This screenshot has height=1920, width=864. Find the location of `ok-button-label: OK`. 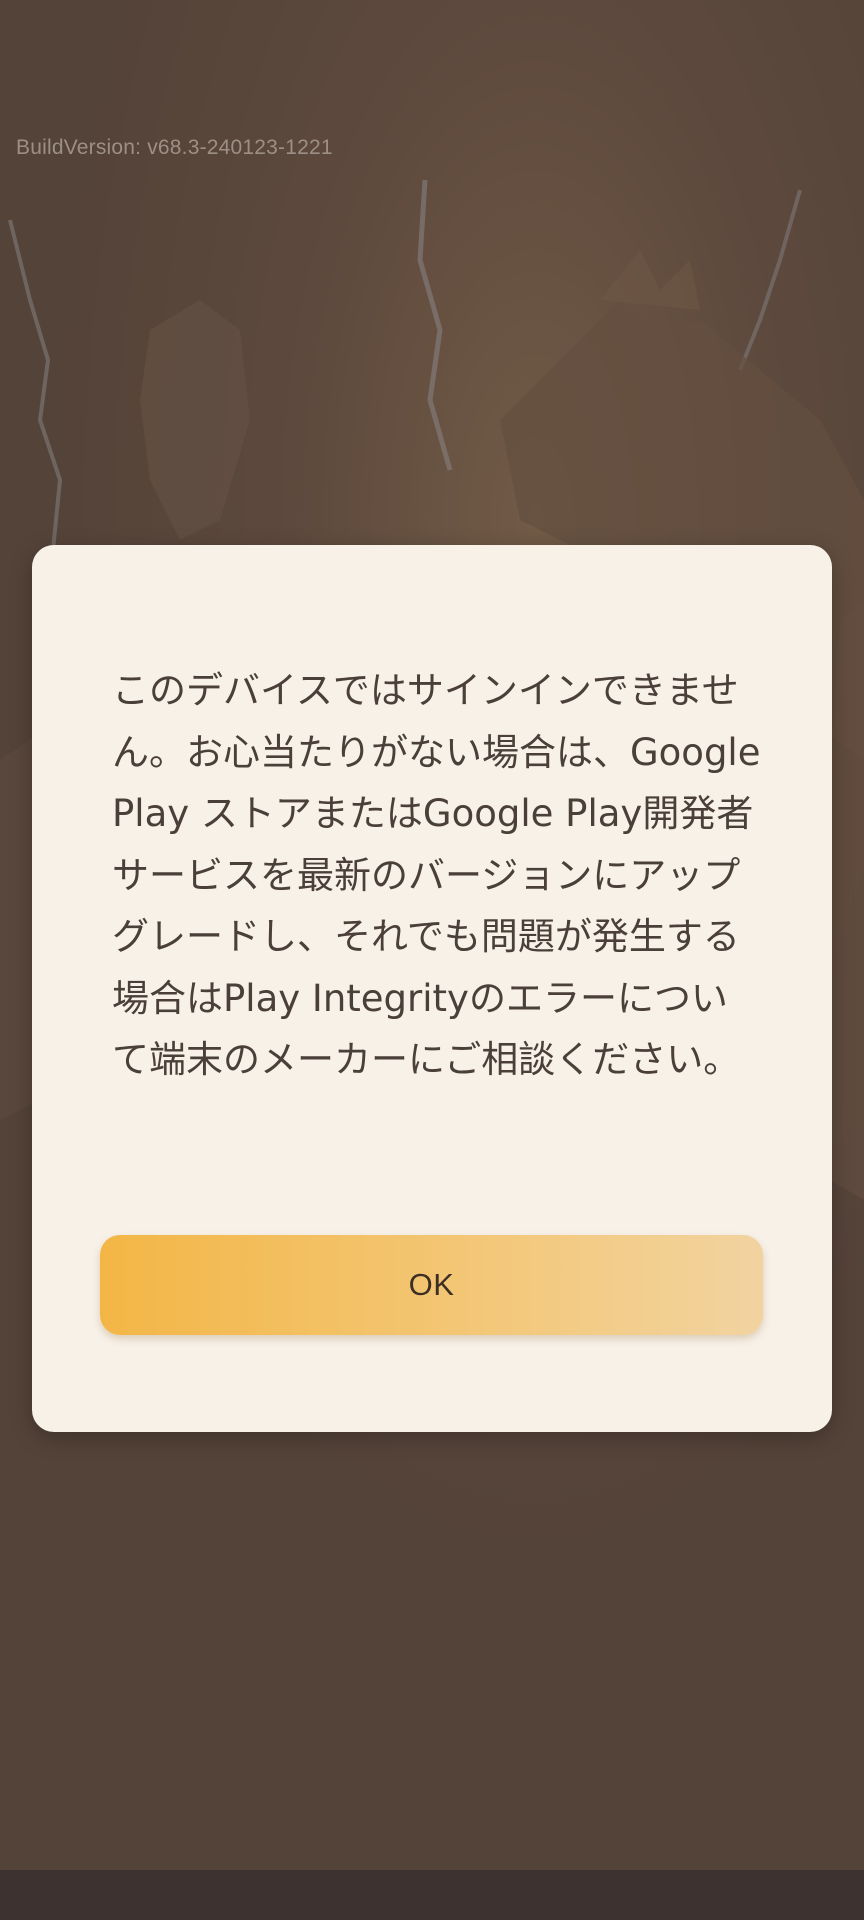

ok-button-label: OK is located at coordinates (431, 1284).